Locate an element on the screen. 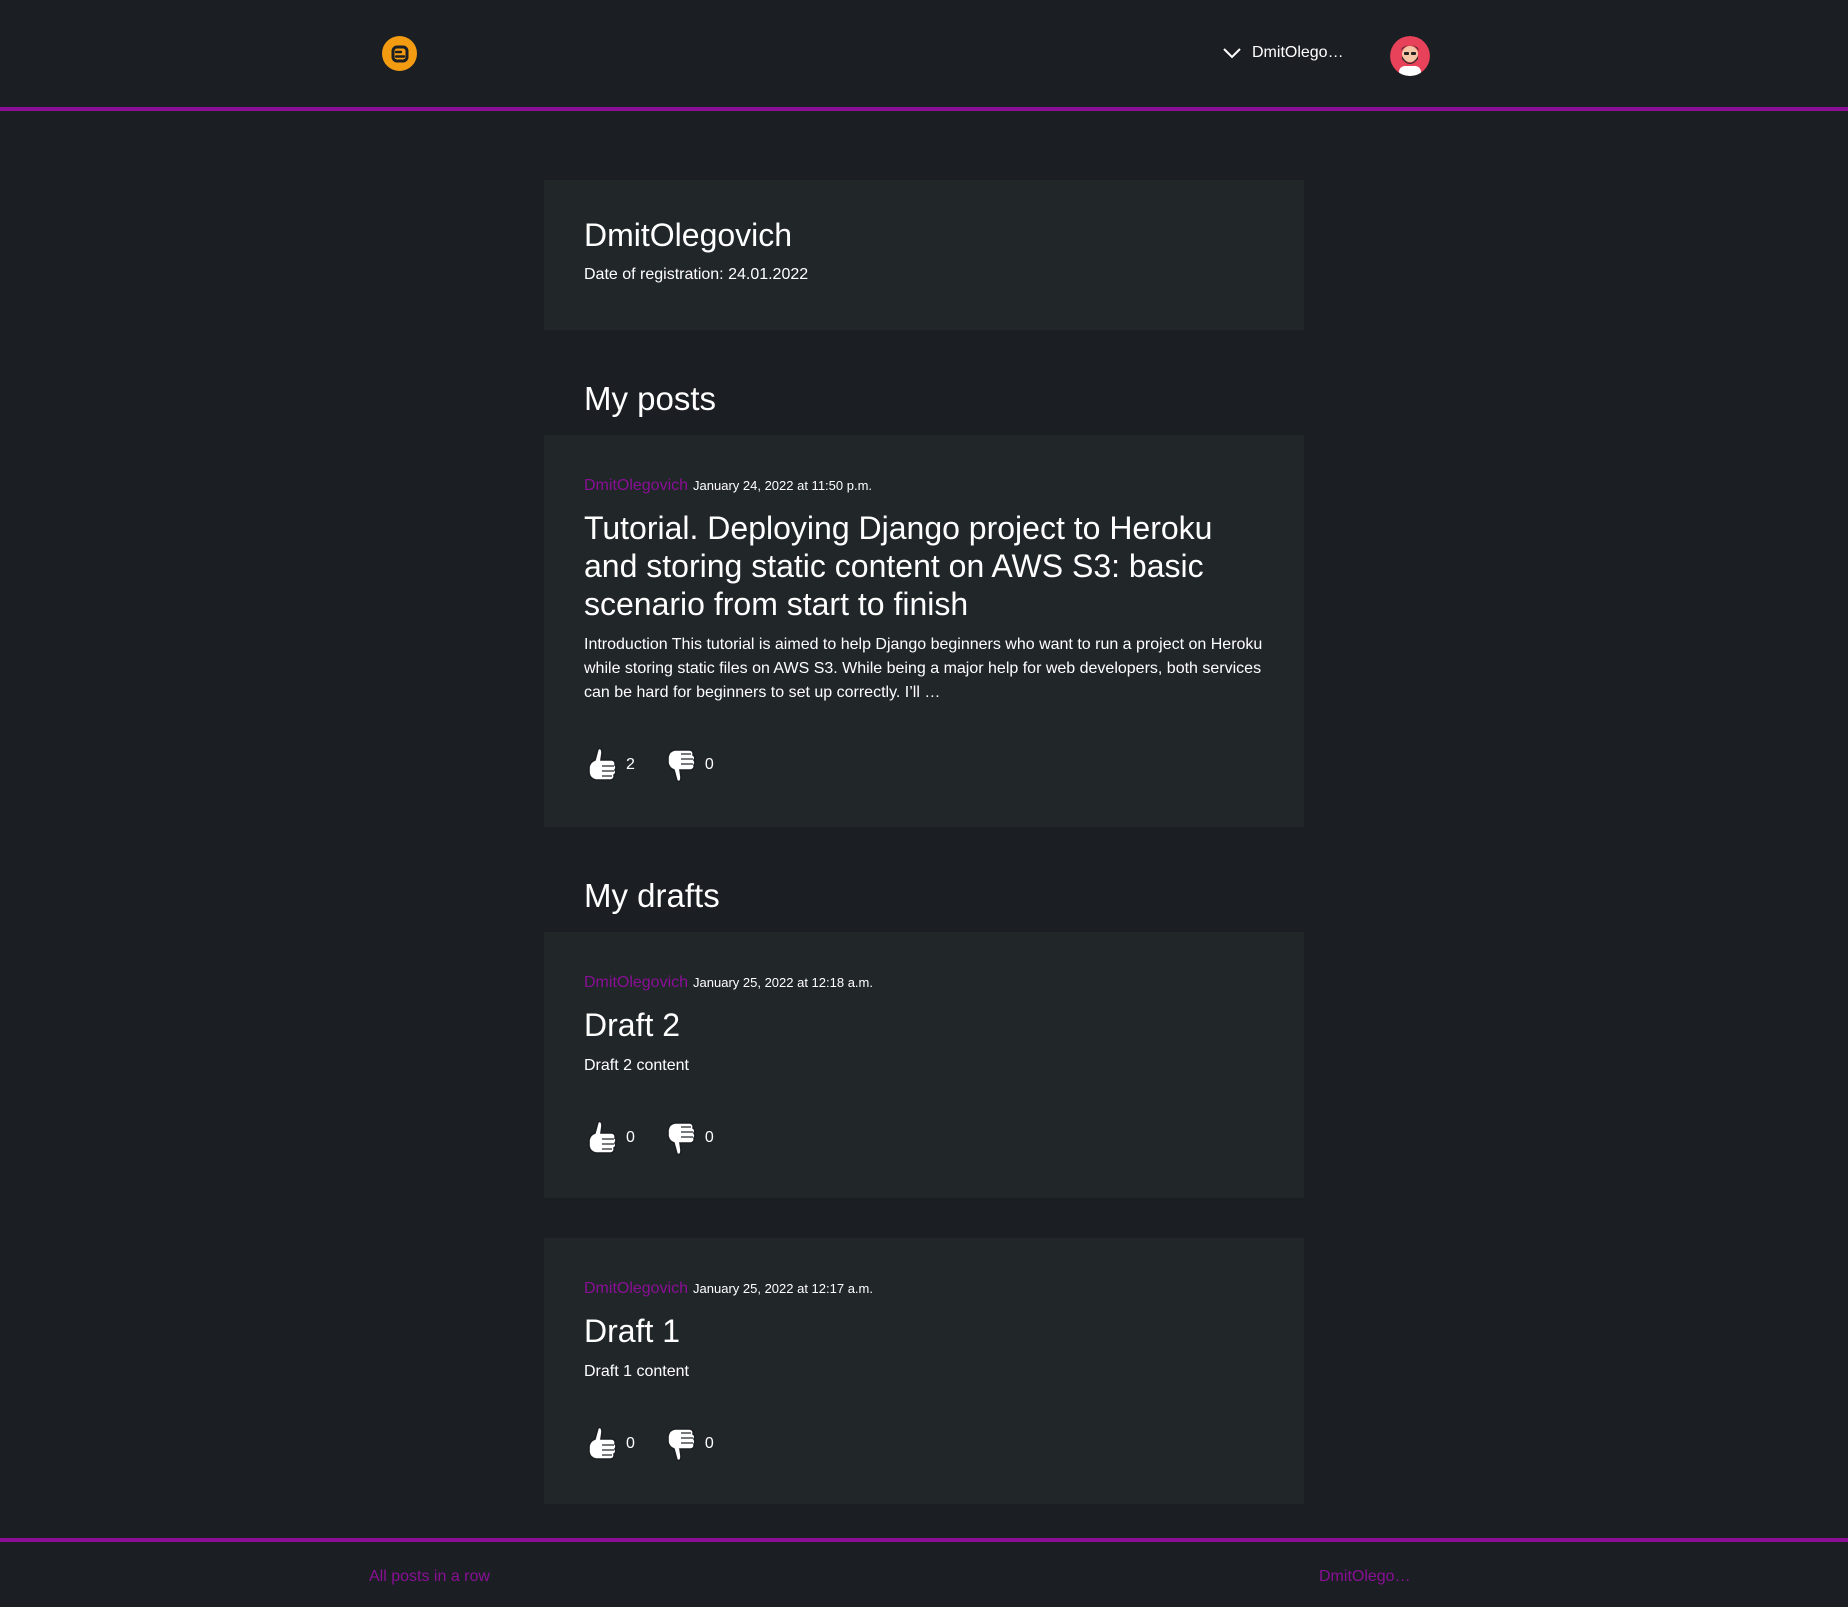  avatar-icon is located at coordinates (1410, 56).